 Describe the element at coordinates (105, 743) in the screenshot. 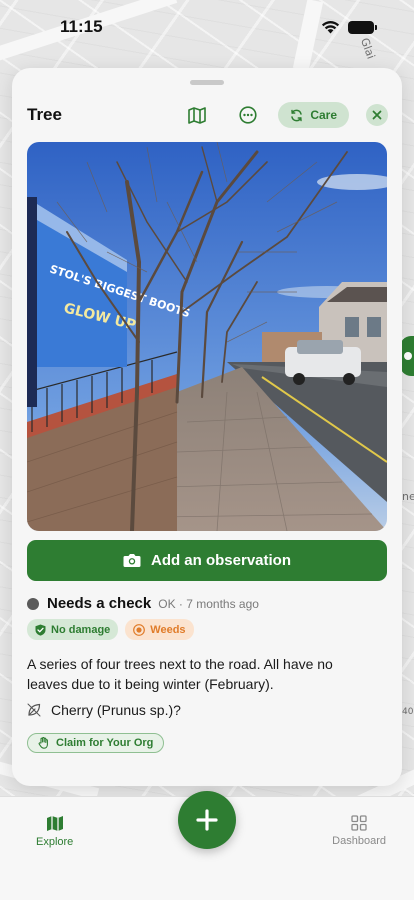

I see `claim-label: Claim for Your Org` at that location.